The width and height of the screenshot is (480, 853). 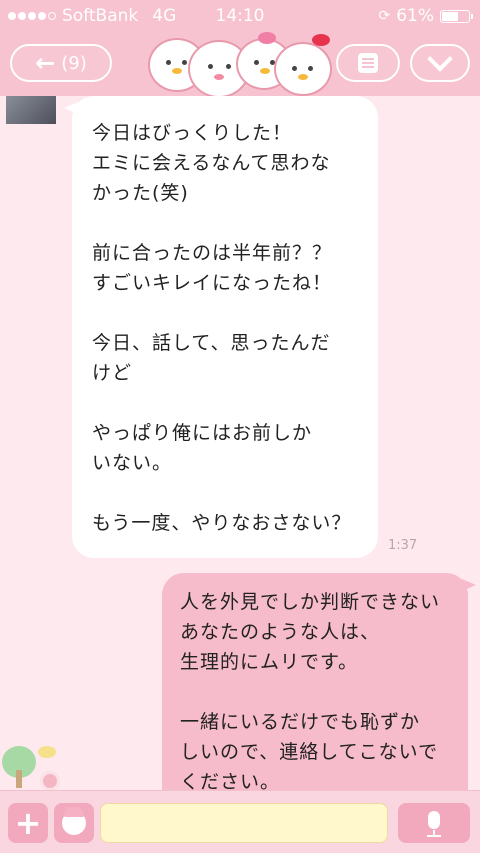 What do you see at coordinates (45, 63) in the screenshot?
I see `arrow-left-icon: ←` at bounding box center [45, 63].